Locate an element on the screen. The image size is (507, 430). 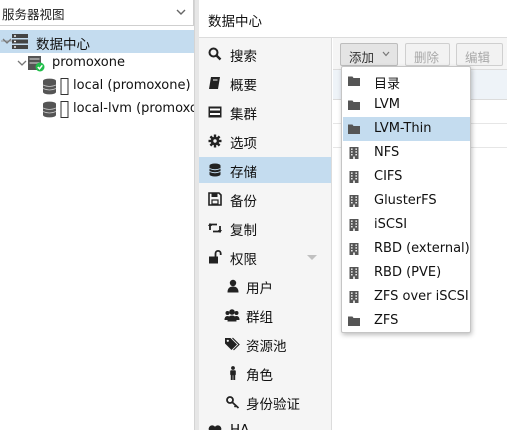
menu-item-label: CIFS is located at coordinates (388, 176).